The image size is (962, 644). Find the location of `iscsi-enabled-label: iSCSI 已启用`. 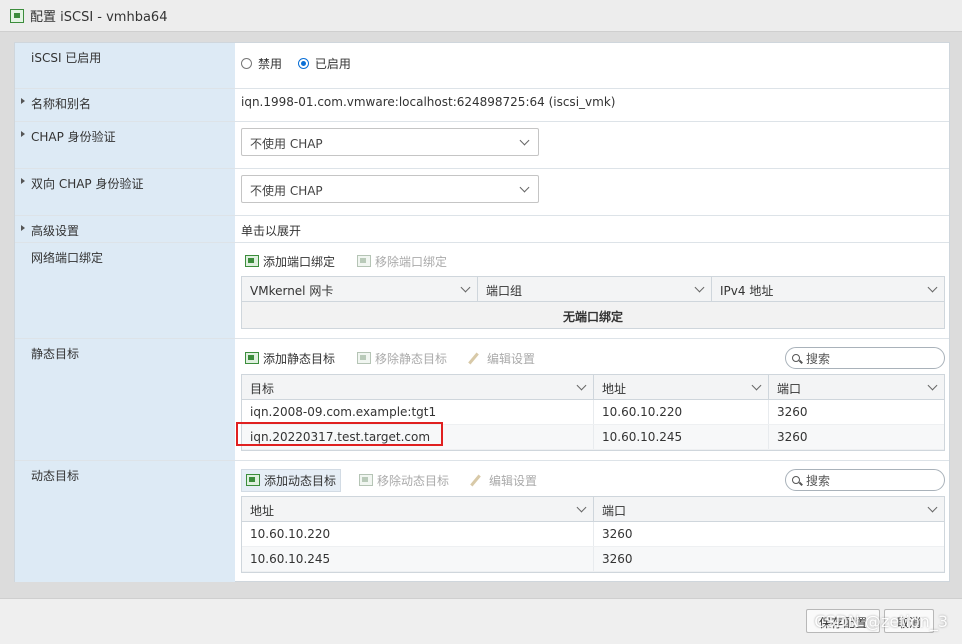

iscsi-enabled-label: iSCSI 已启用 is located at coordinates (125, 65).